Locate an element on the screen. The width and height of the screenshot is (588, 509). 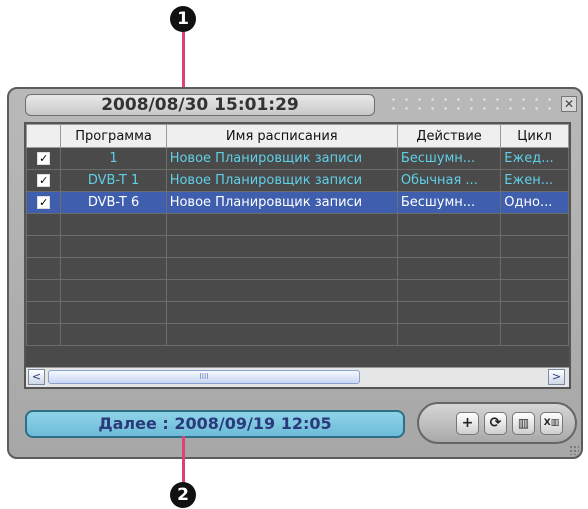
col-header-cycle: Цикл is located at coordinates (534, 136).